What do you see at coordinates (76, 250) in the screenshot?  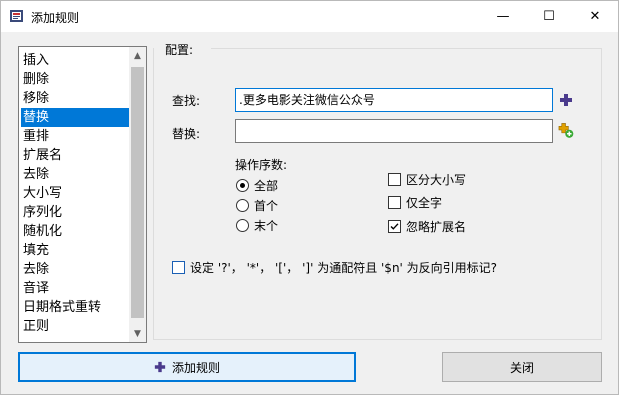 I see `list-item: 填充` at bounding box center [76, 250].